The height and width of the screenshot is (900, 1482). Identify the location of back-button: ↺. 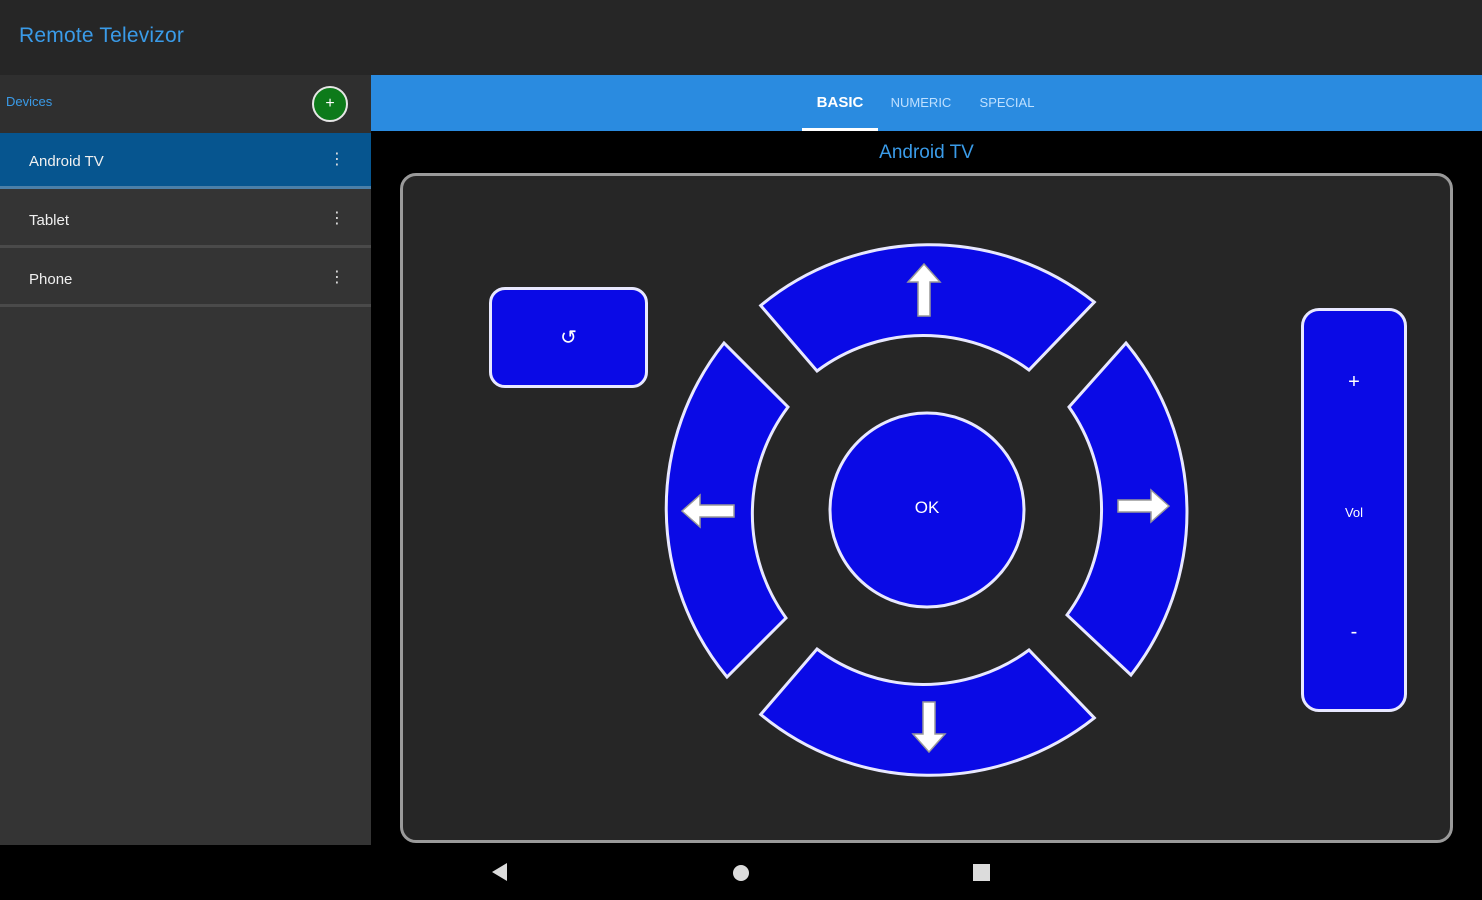
(568, 337).